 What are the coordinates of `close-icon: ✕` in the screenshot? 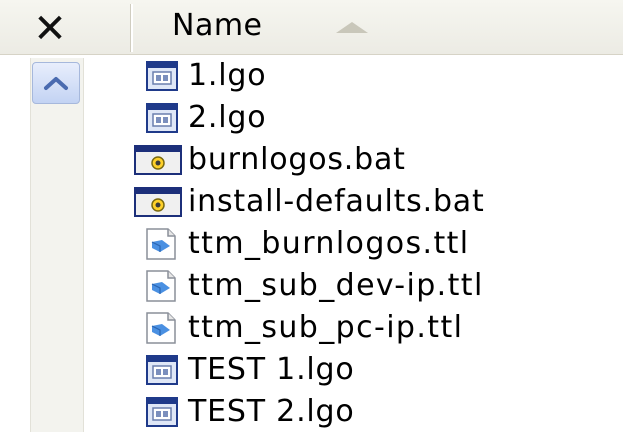 It's located at (50, 29).